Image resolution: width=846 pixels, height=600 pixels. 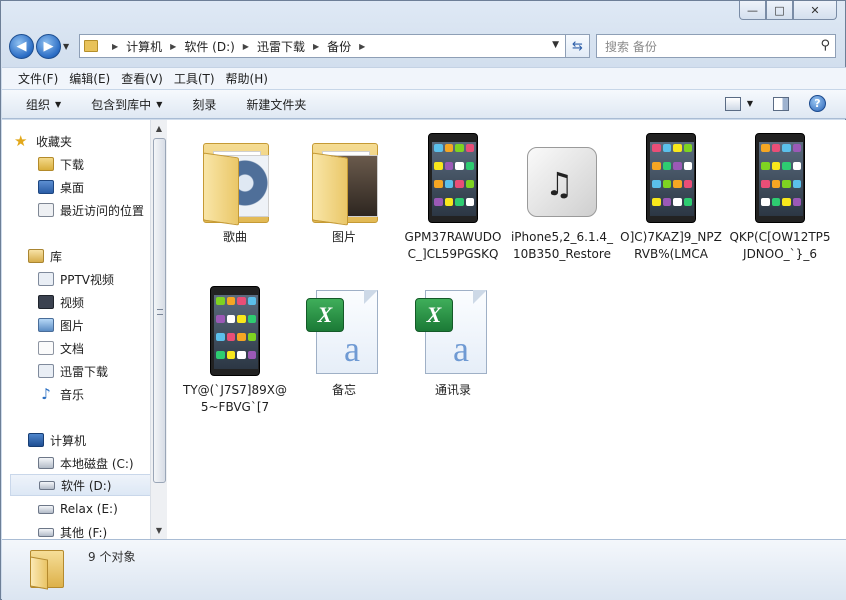 What do you see at coordinates (43, 104) in the screenshot?
I see `organize-button: 组织 ▼` at bounding box center [43, 104].